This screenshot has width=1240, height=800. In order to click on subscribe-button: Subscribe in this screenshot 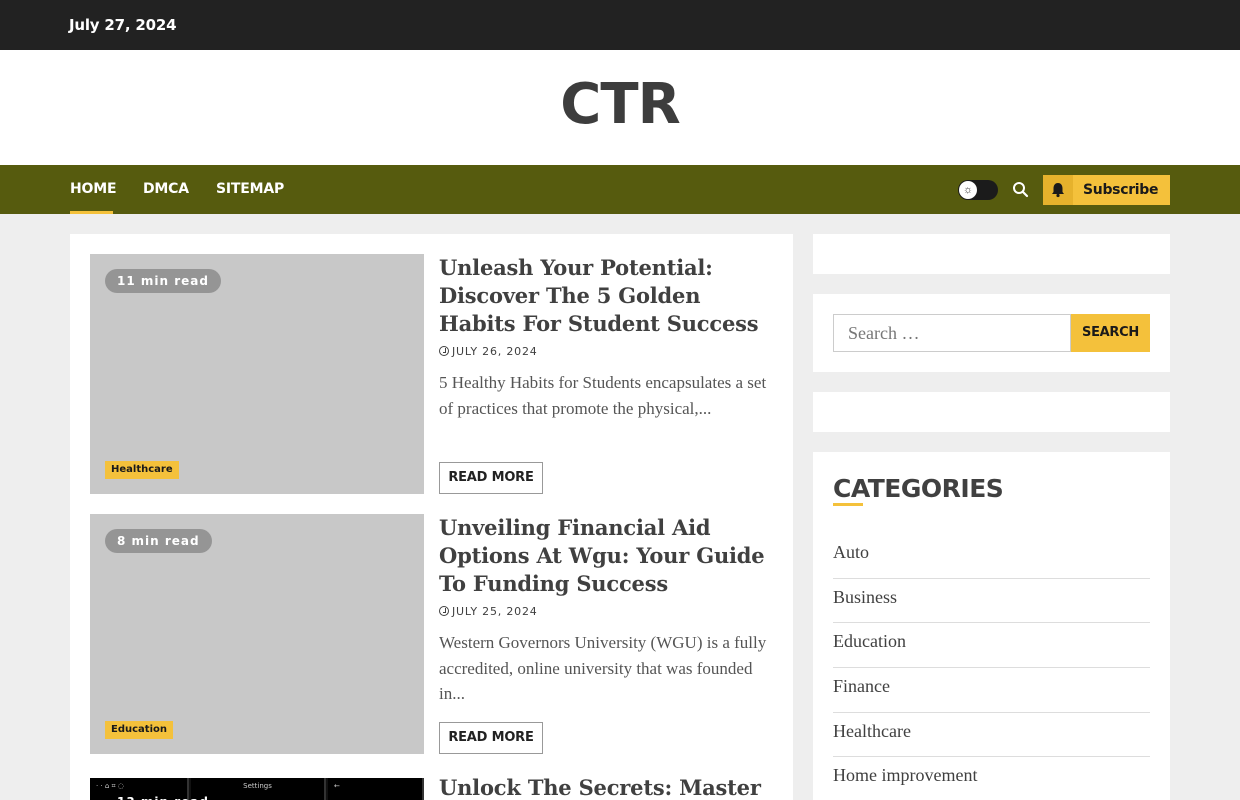, I will do `click(1106, 190)`.